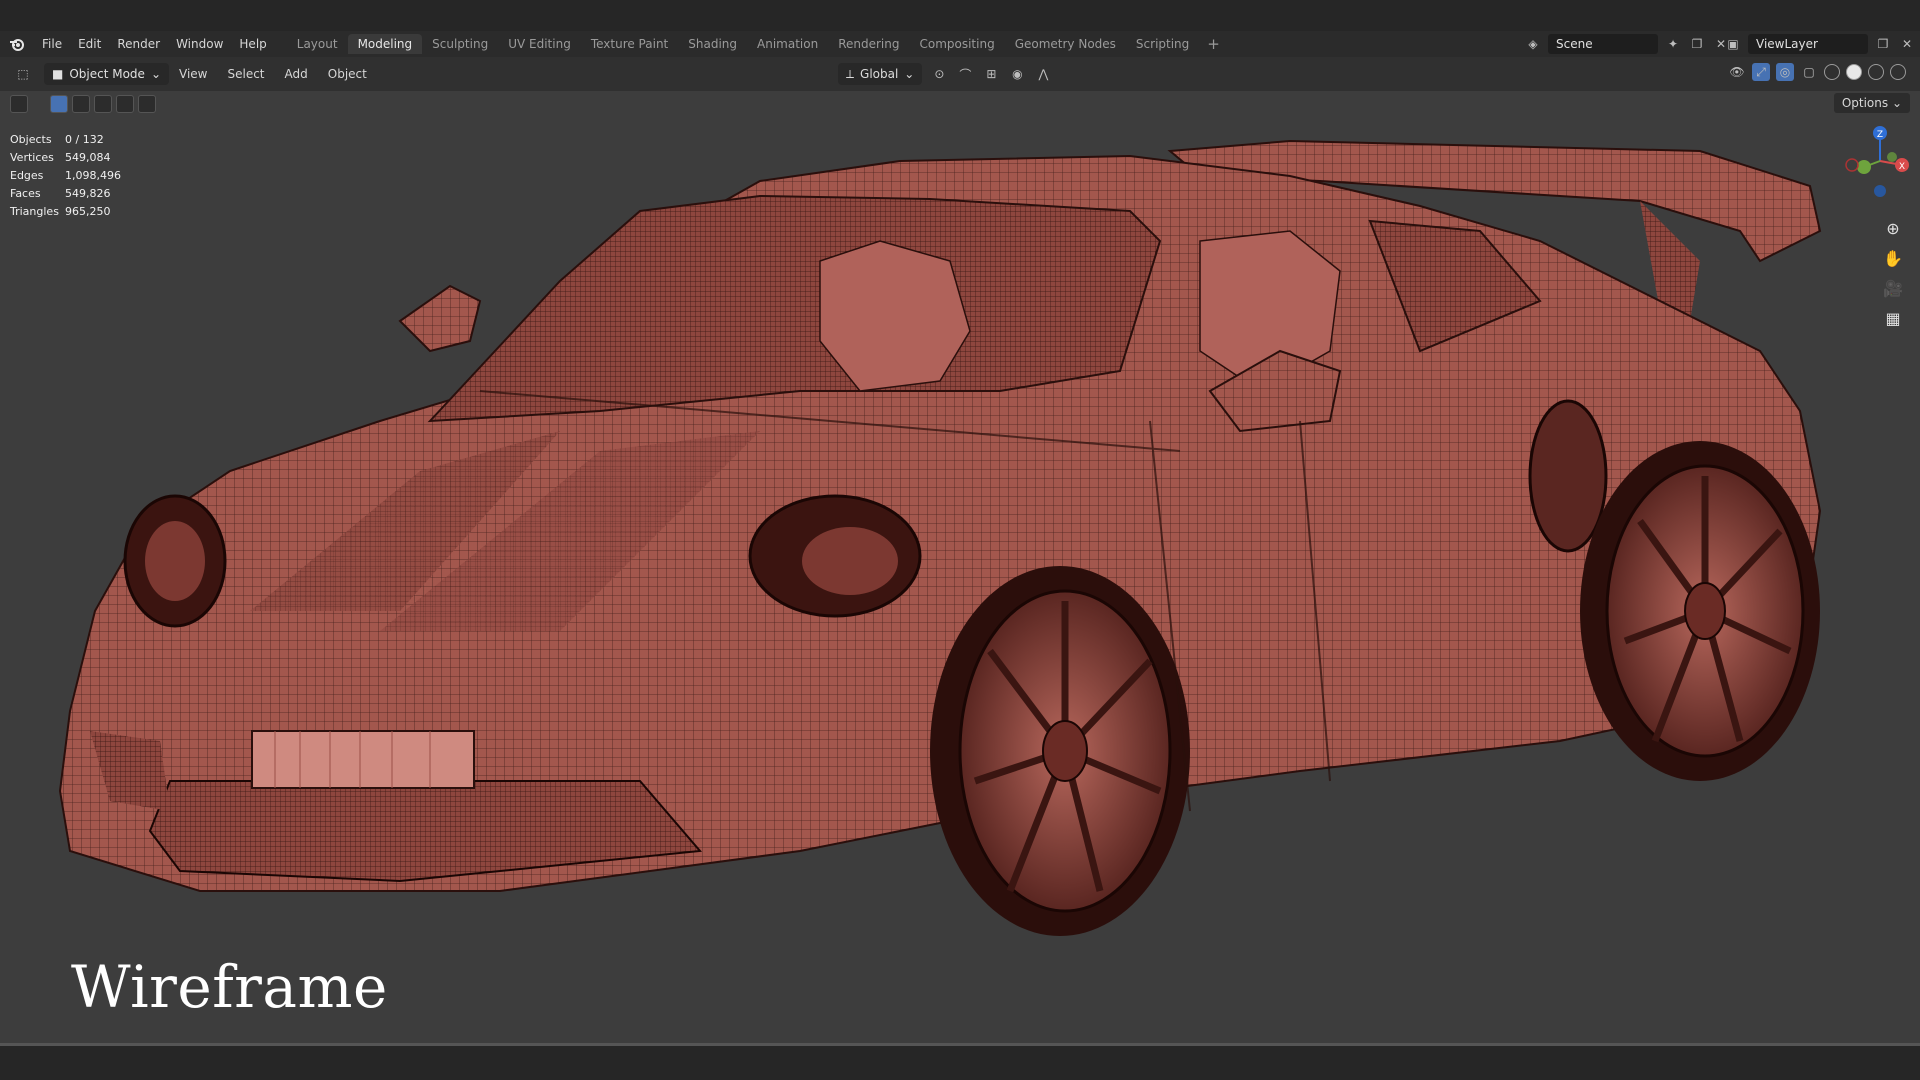 Image resolution: width=1920 pixels, height=1080 pixels. What do you see at coordinates (1907, 44) in the screenshot?
I see `close-viewlayer-icon: ✕` at bounding box center [1907, 44].